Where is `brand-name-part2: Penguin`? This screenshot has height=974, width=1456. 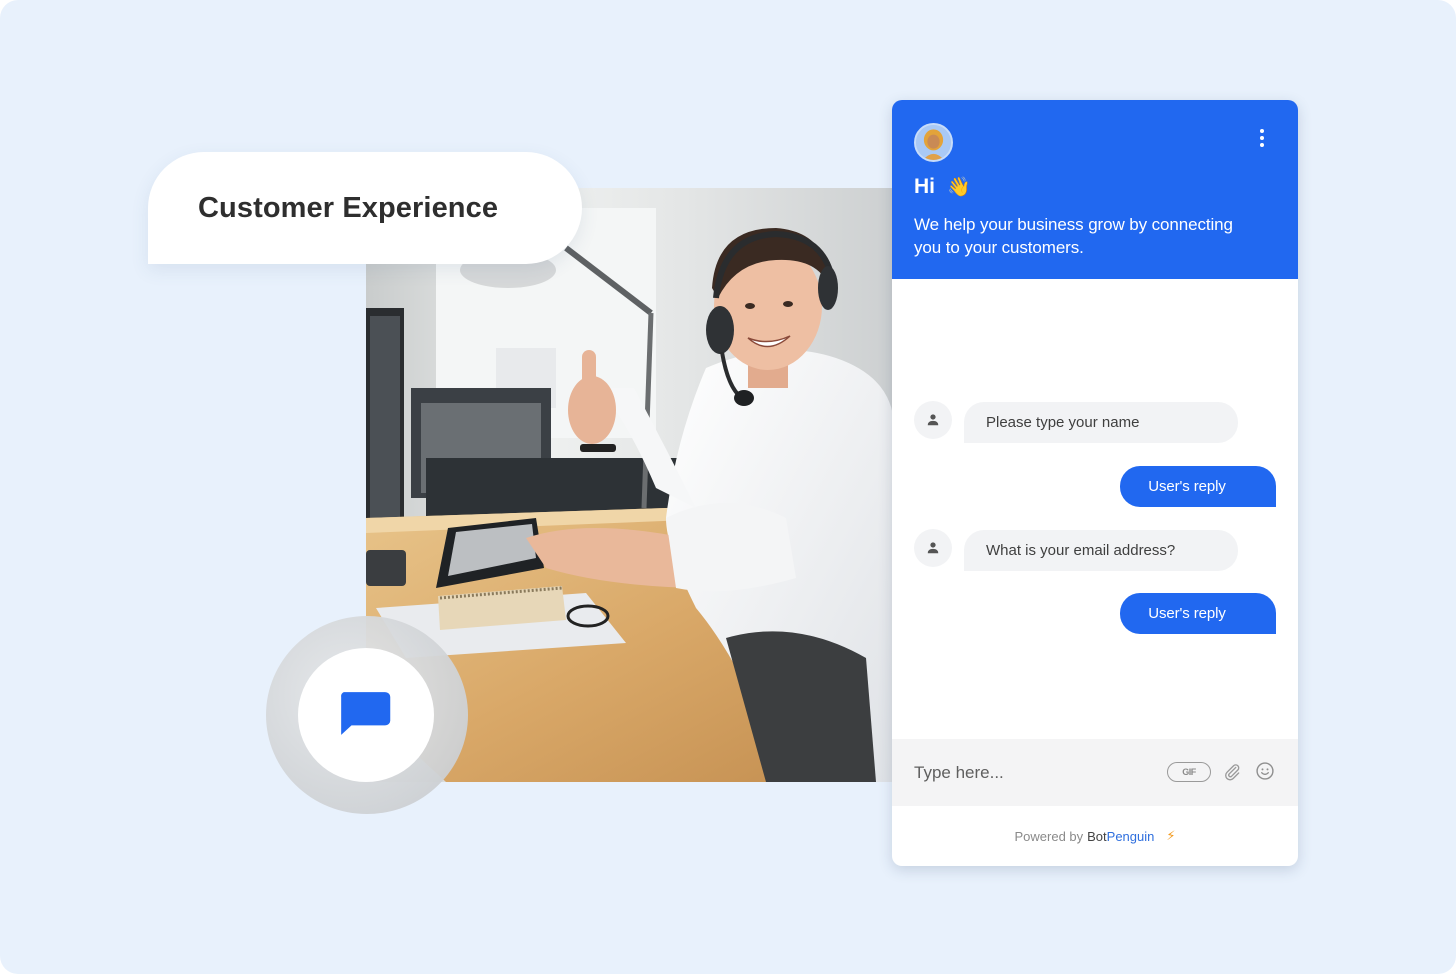
brand-name-part2: Penguin is located at coordinates (1130, 836).